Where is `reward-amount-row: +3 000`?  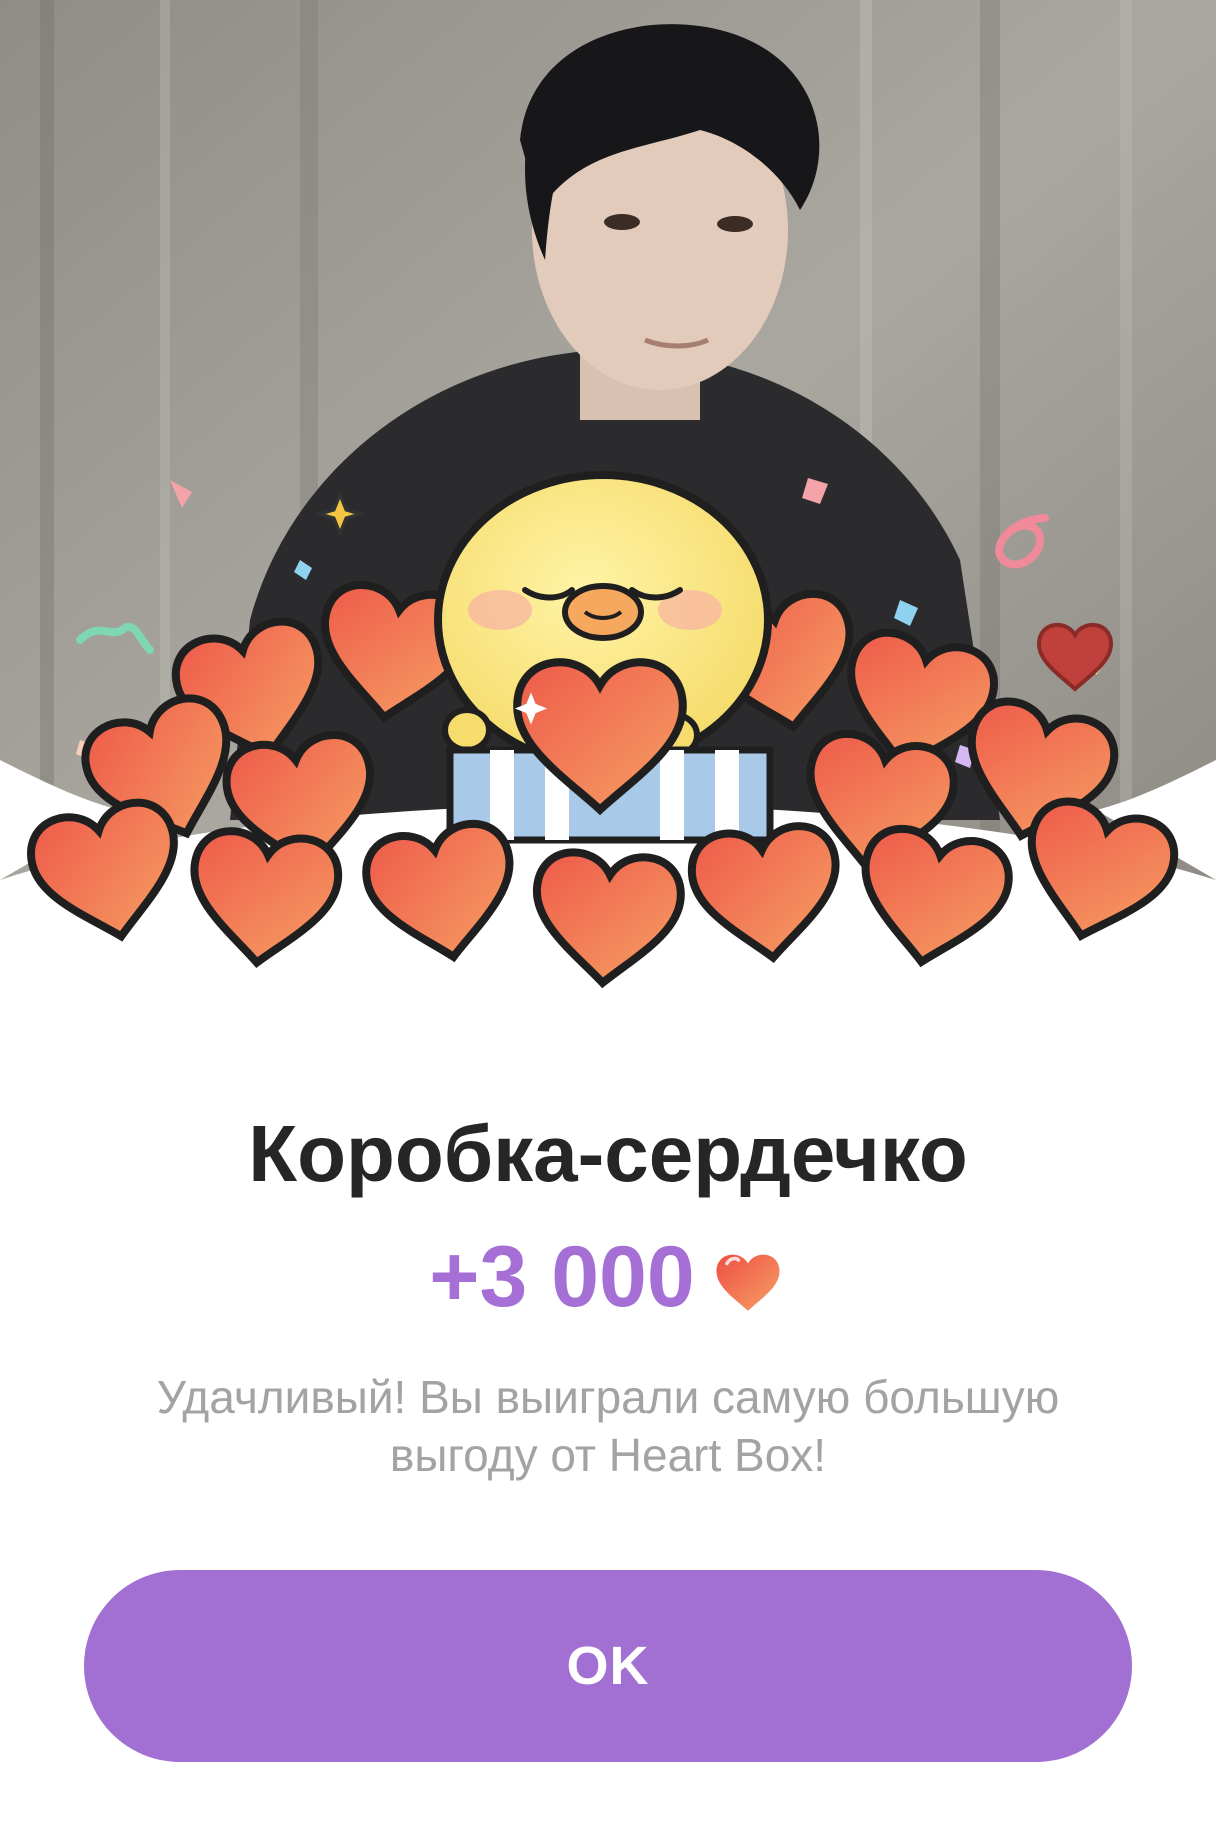 reward-amount-row: +3 000 is located at coordinates (608, 1277).